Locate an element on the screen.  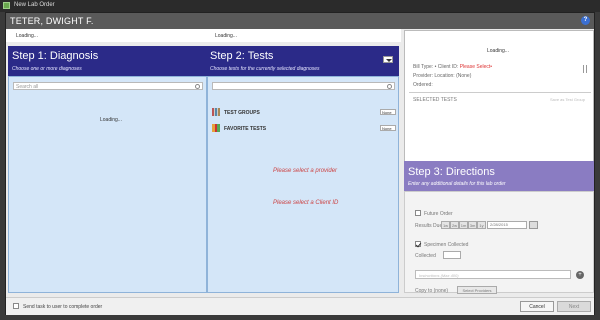
future-order-label: Future Order is located at coordinates (438, 214).